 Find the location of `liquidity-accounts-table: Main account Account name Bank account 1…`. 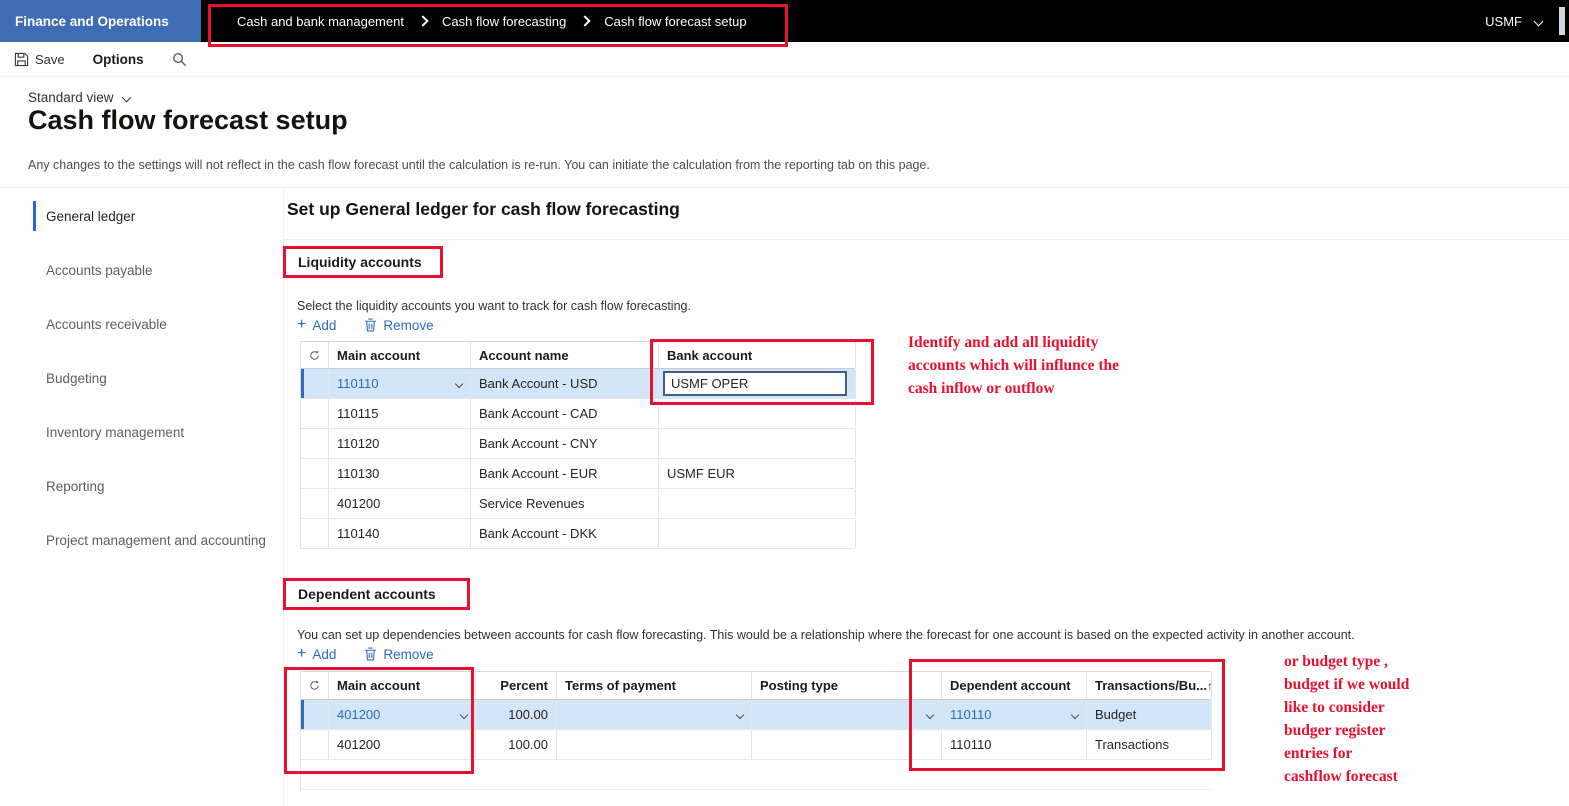

liquidity-accounts-table: Main account Account name Bank account 1… is located at coordinates (578, 445).